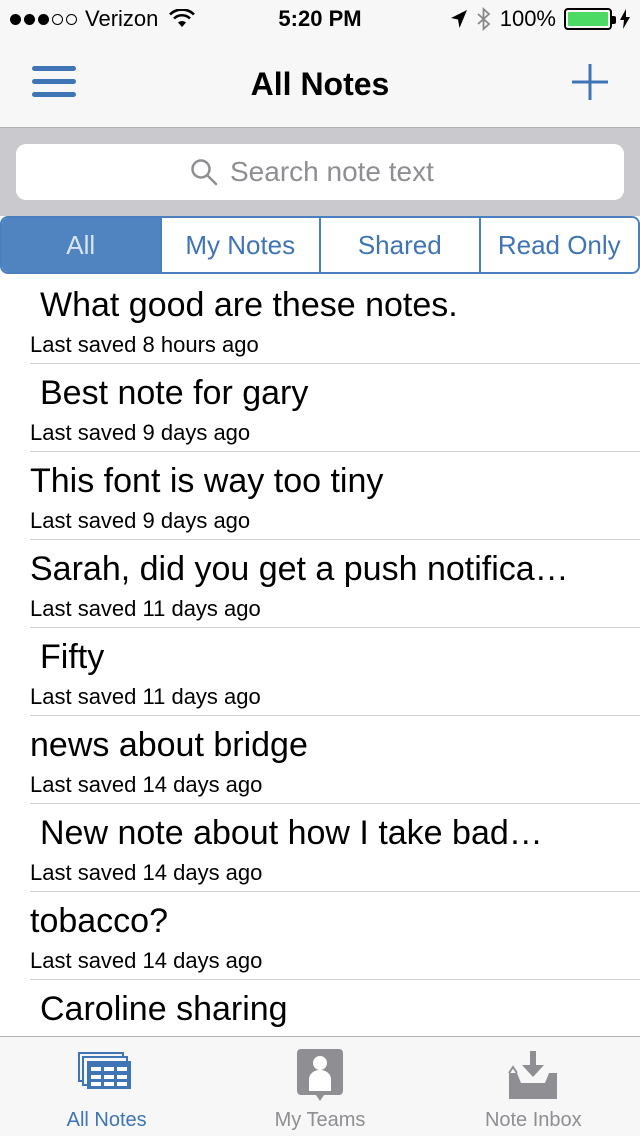  I want to click on filter-segmented-control: All My Notes Shared Read Only, so click(320, 245).